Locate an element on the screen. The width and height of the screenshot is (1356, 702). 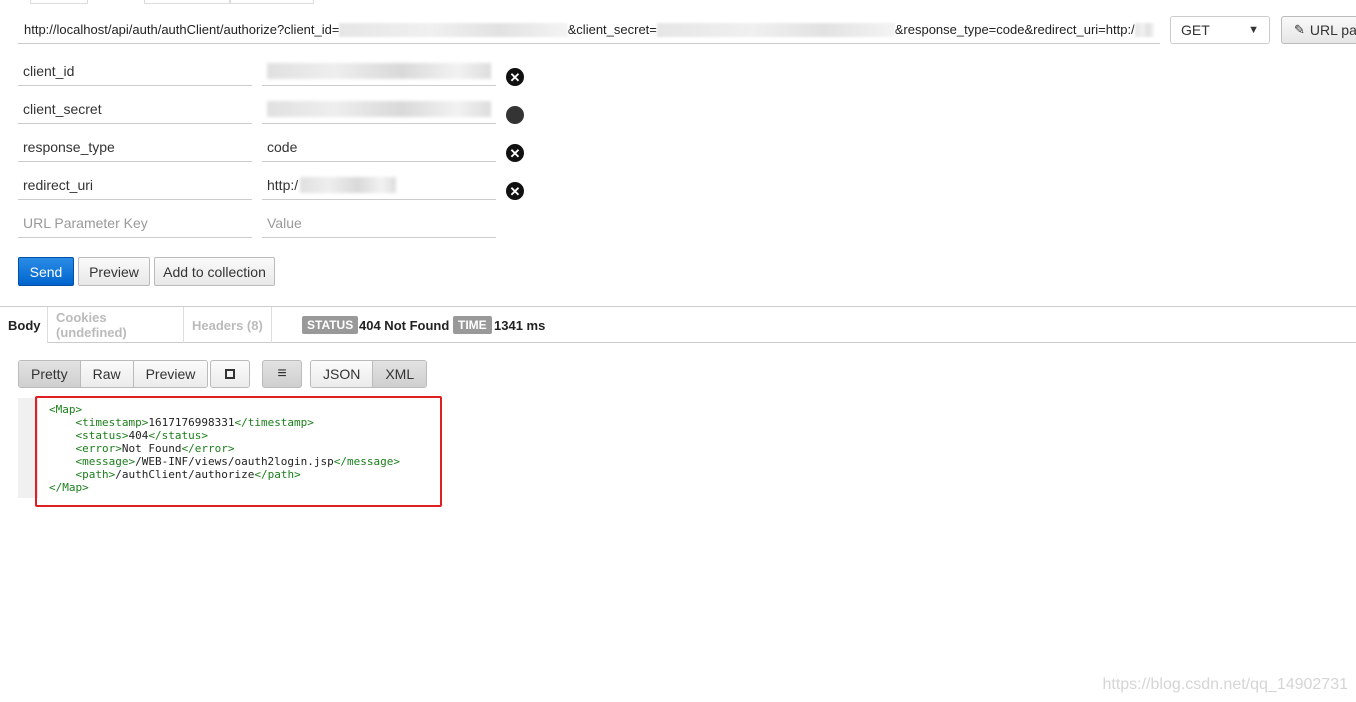
status-value: 404 Not Found is located at coordinates (404, 325).